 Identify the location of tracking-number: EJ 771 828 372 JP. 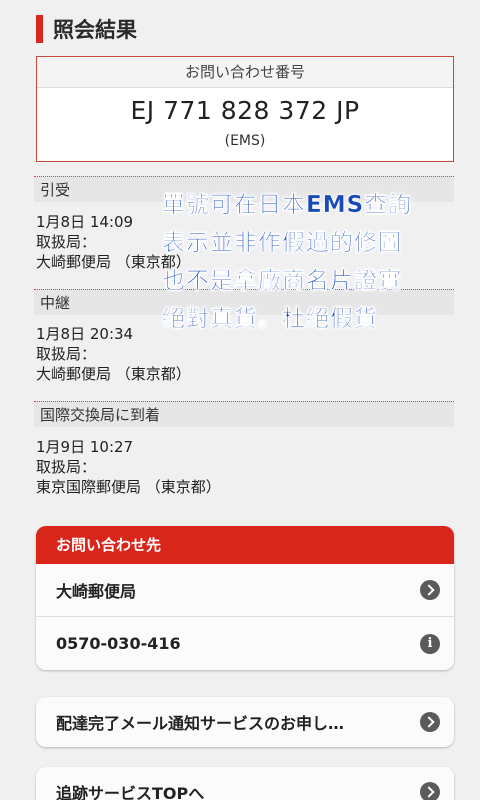
(245, 110).